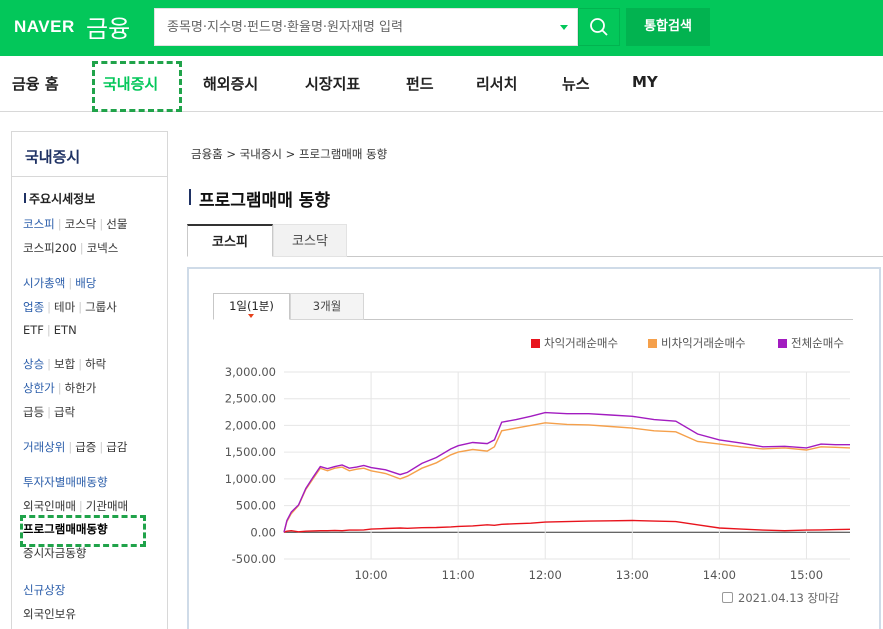 The height and width of the screenshot is (629, 883). Describe the element at coordinates (39, 388) in the screenshot. I see `sidebar-item-link: 상한가` at that location.